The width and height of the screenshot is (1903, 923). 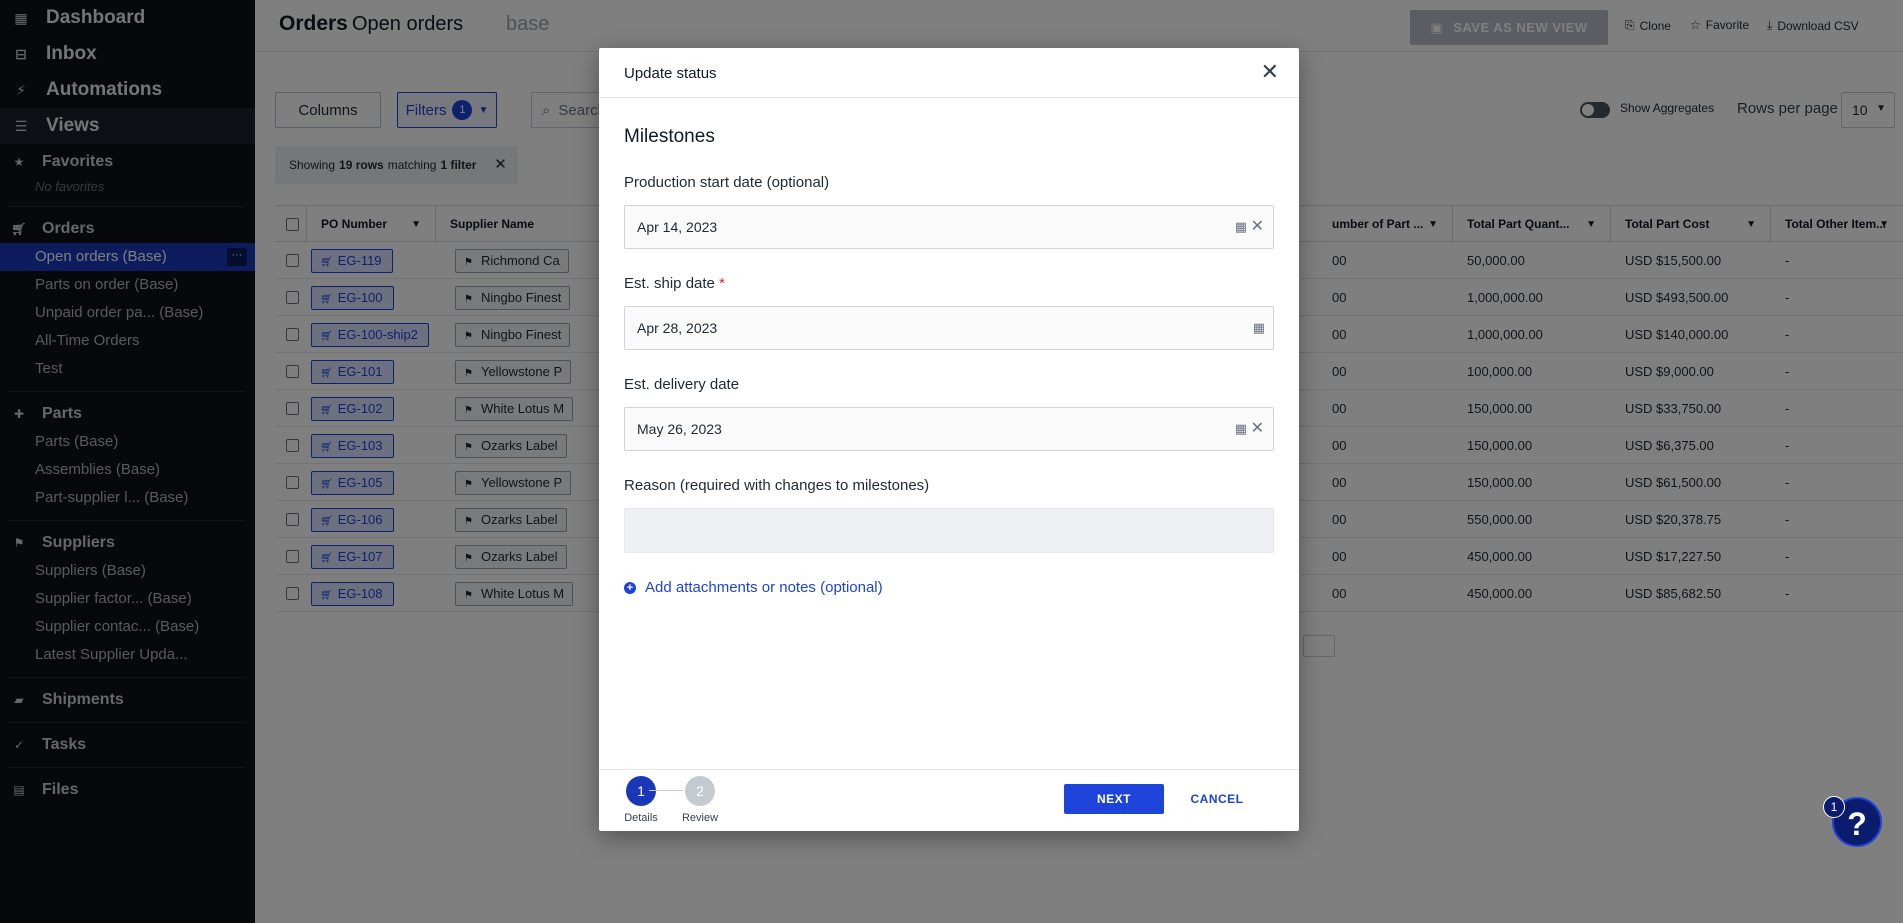 I want to click on delivery-date-label: Est. delivery date, so click(x=682, y=384).